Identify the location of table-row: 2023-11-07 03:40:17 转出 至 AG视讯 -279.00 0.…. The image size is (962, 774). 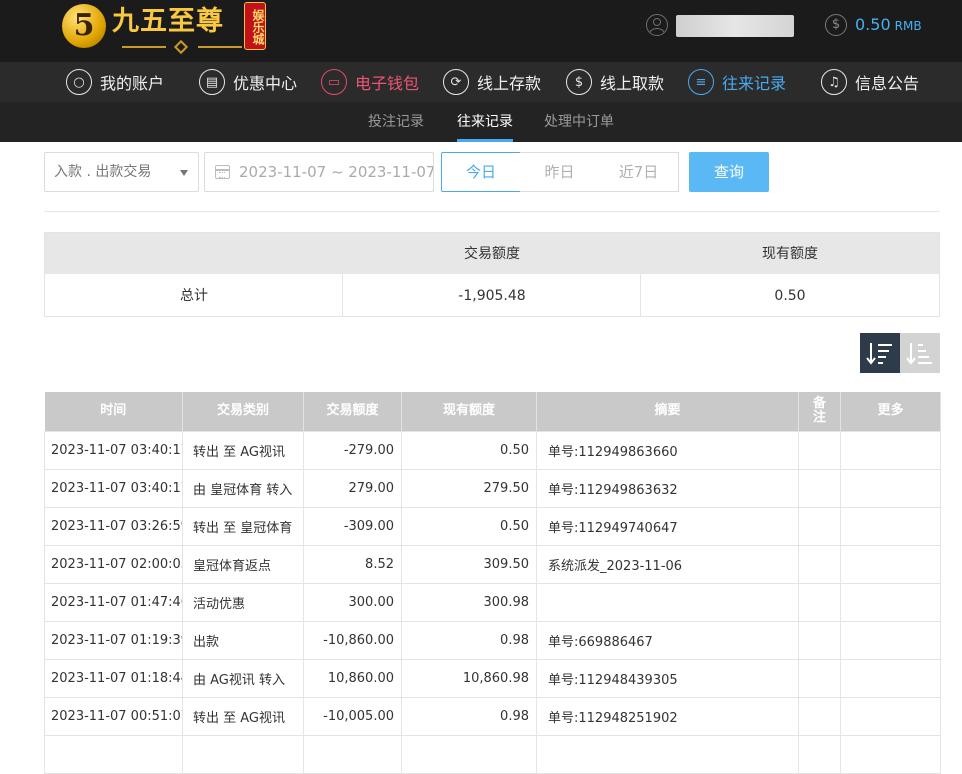
(492, 450).